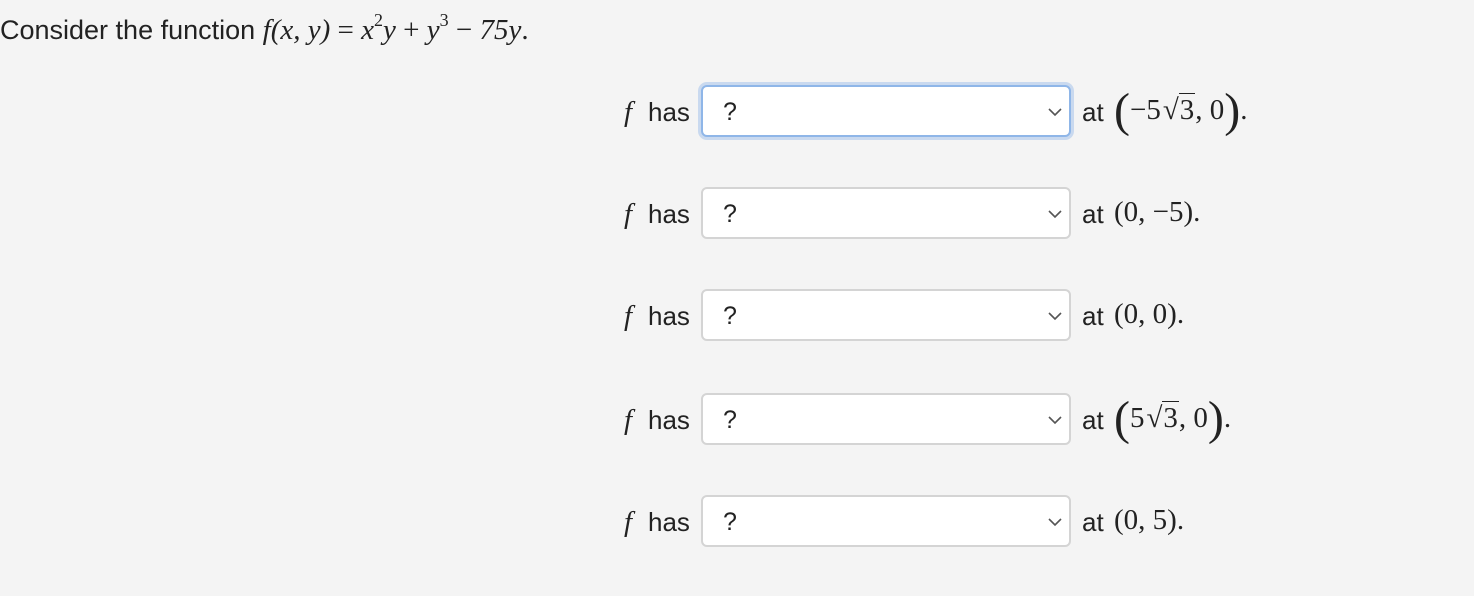  Describe the element at coordinates (368, 30) in the screenshot. I see `term1-base: x` at that location.